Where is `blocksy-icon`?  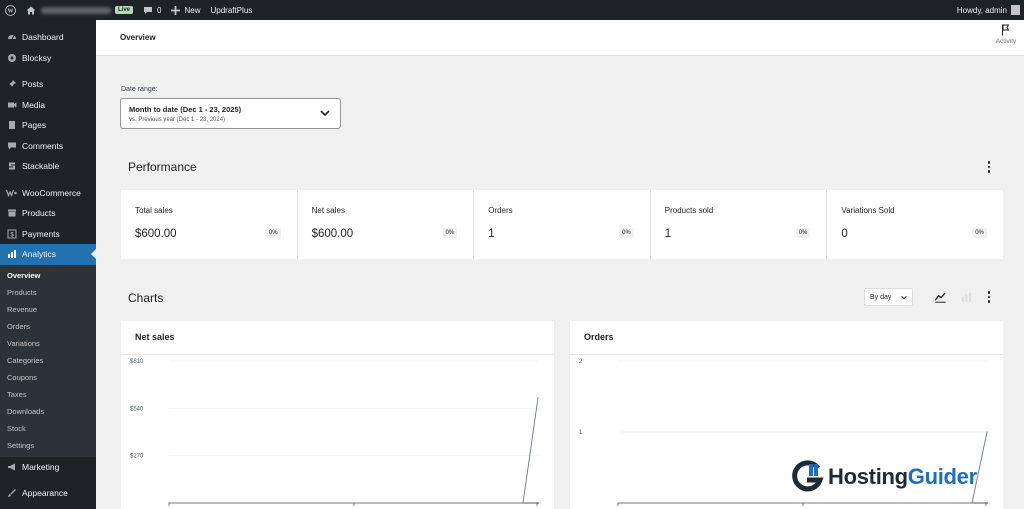 blocksy-icon is located at coordinates (11, 57).